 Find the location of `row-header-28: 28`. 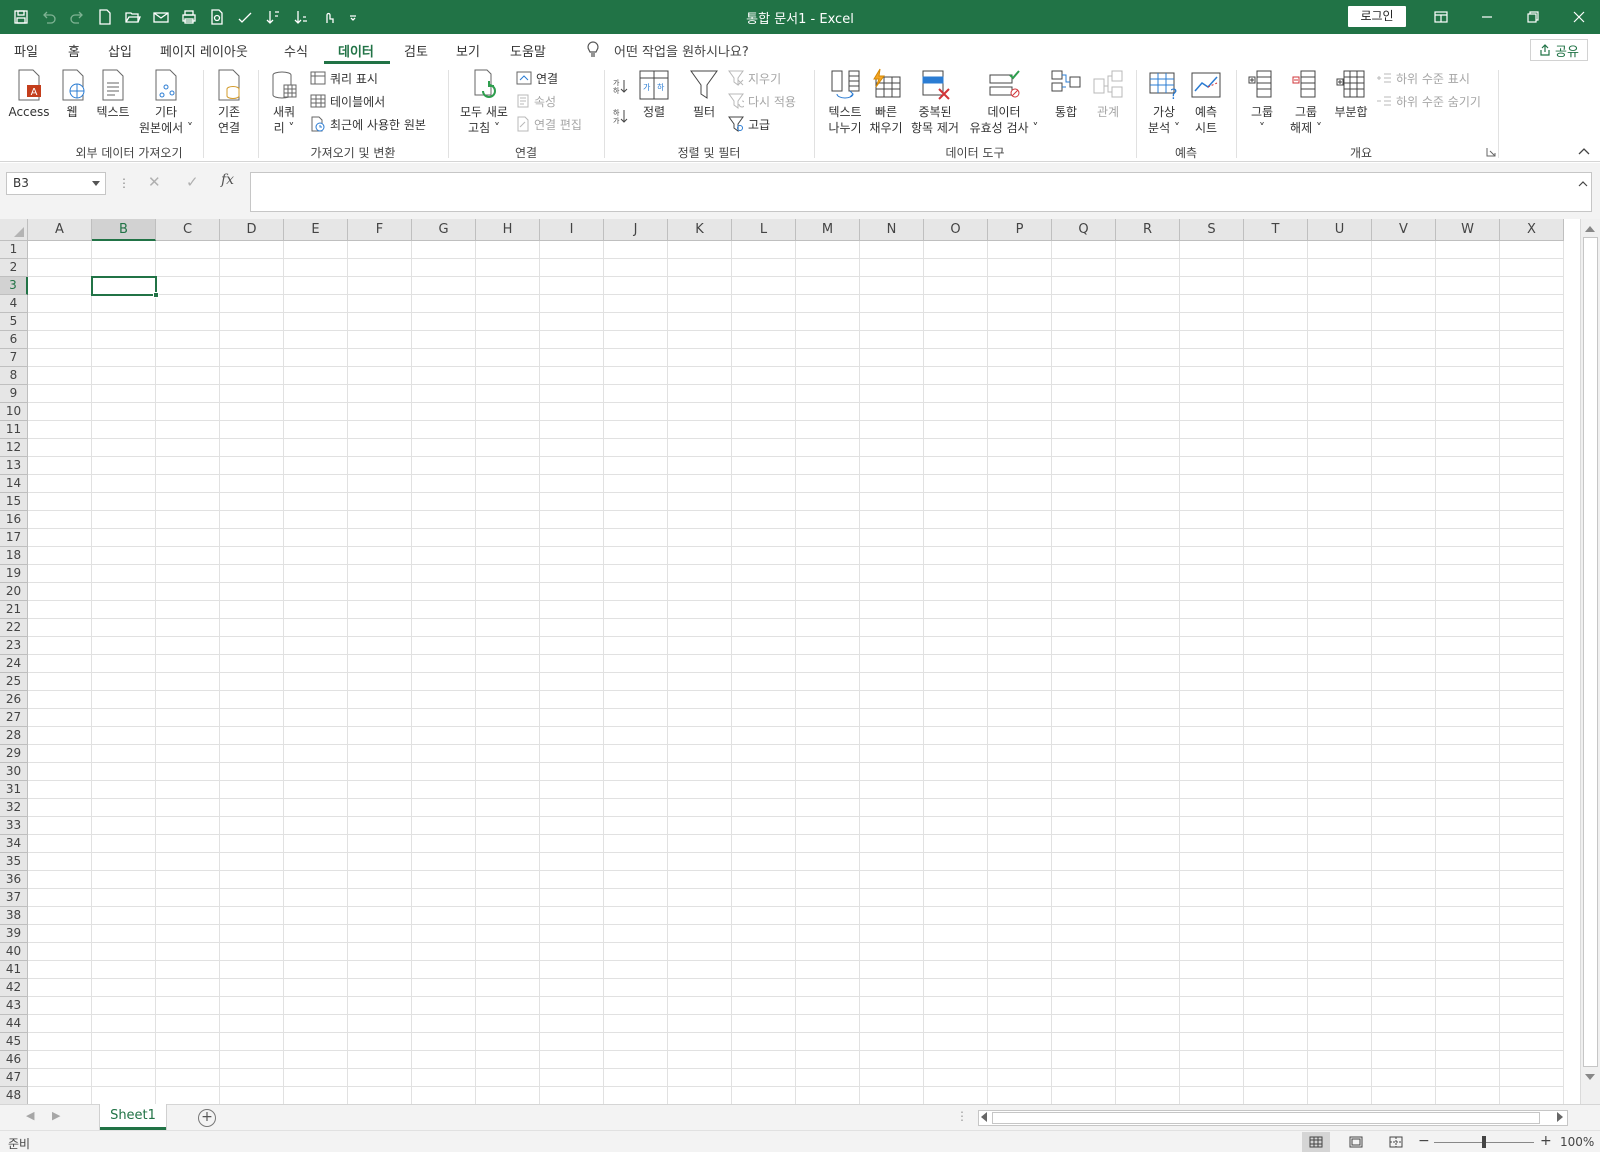

row-header-28: 28 is located at coordinates (14, 736).